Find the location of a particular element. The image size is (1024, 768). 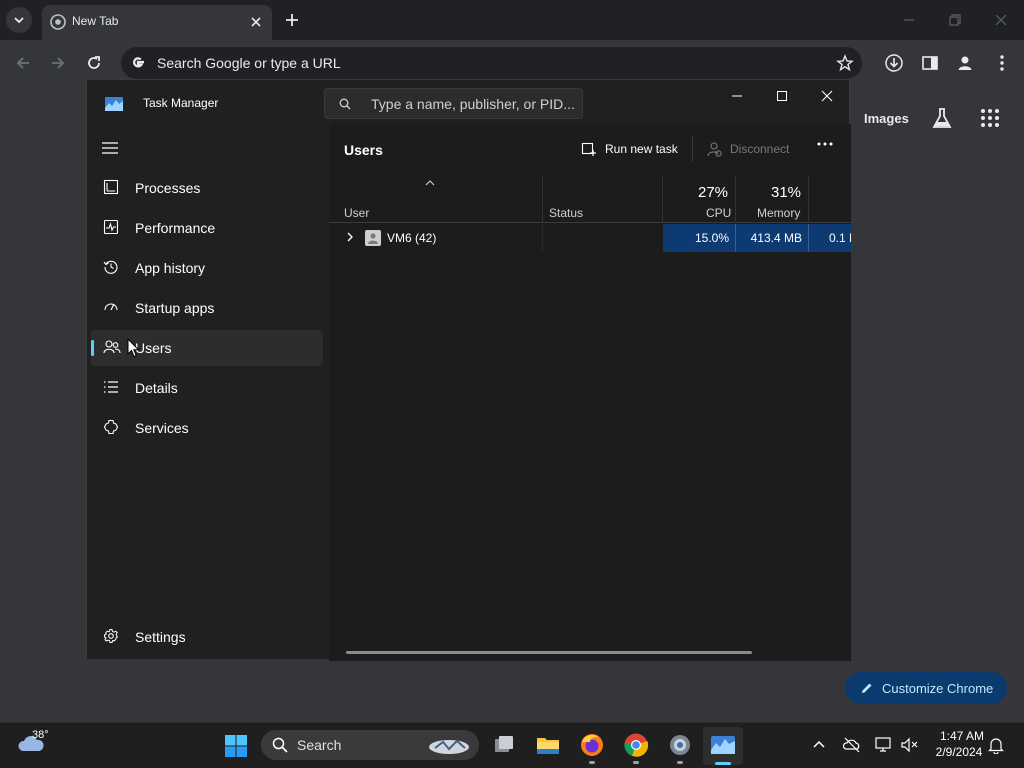

bookmark-star-icon is located at coordinates (845, 63).